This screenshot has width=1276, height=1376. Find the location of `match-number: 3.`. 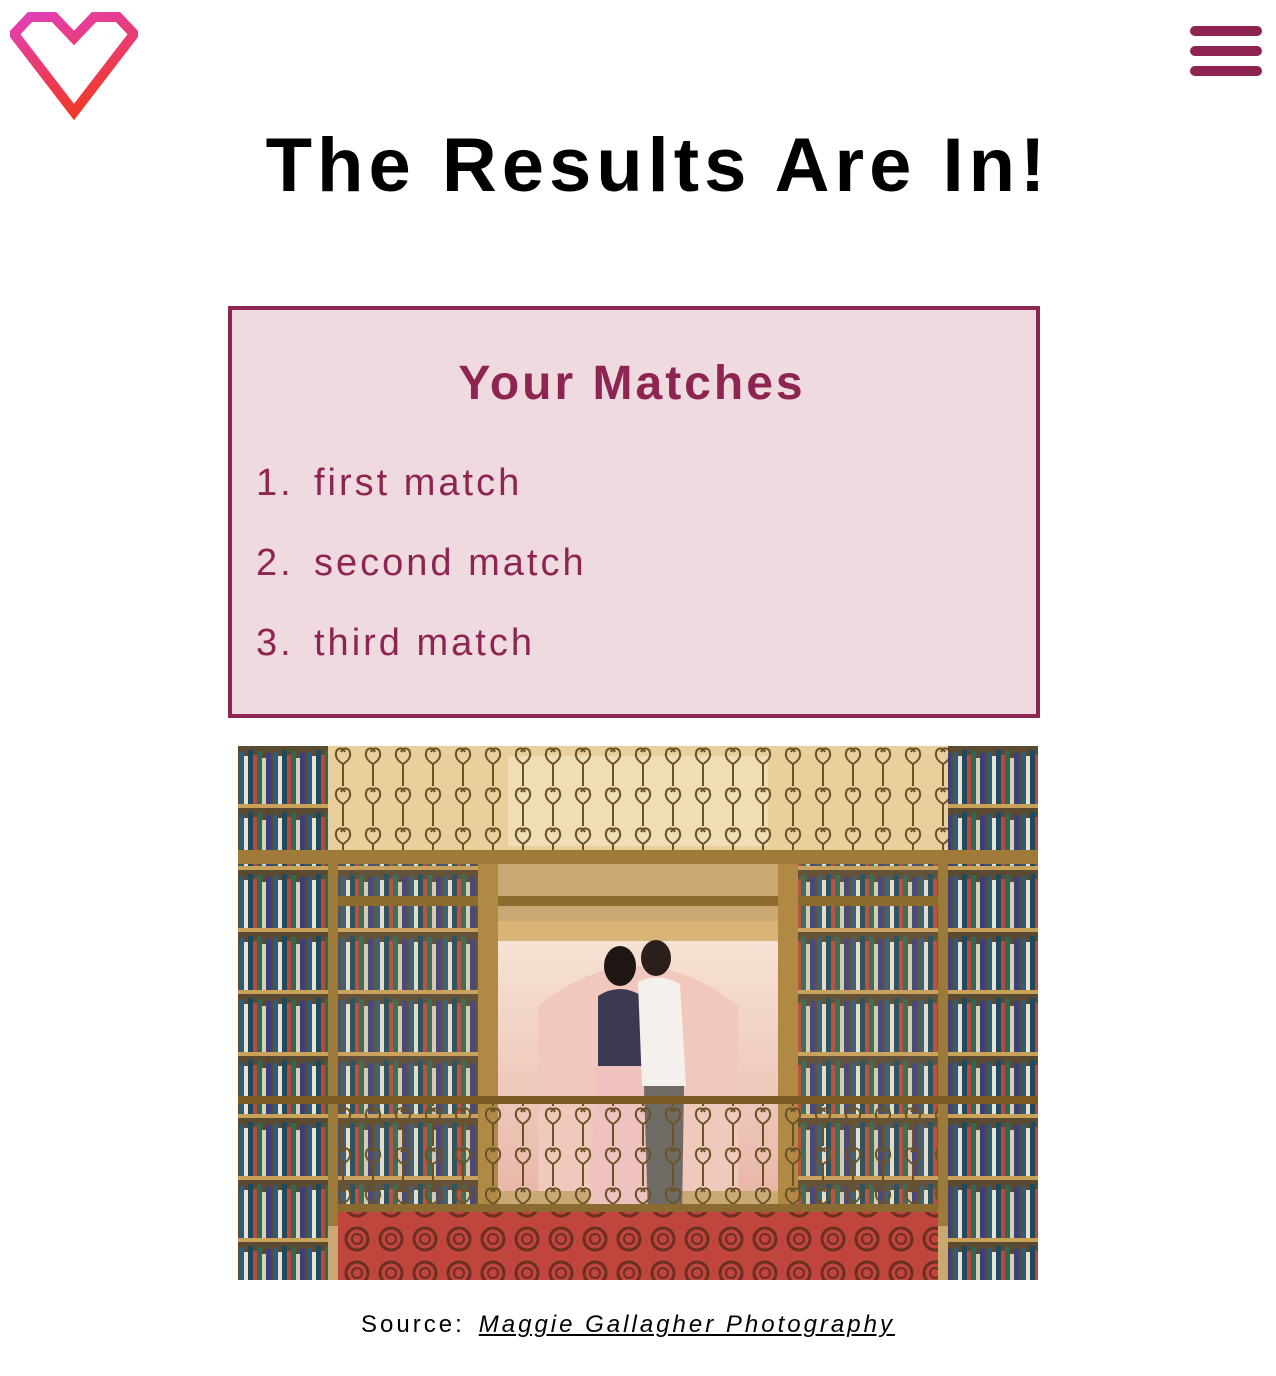

match-number: 3. is located at coordinates (275, 643).